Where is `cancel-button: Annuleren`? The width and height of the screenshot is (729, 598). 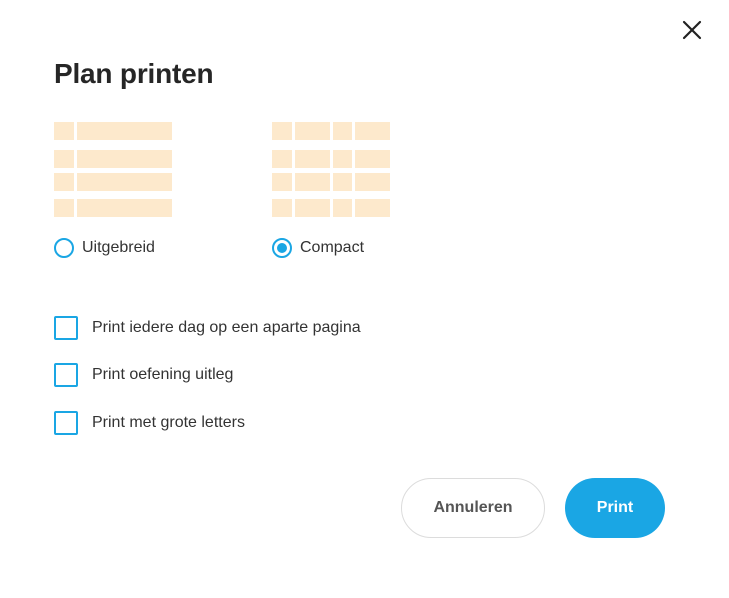
cancel-button: Annuleren is located at coordinates (473, 508).